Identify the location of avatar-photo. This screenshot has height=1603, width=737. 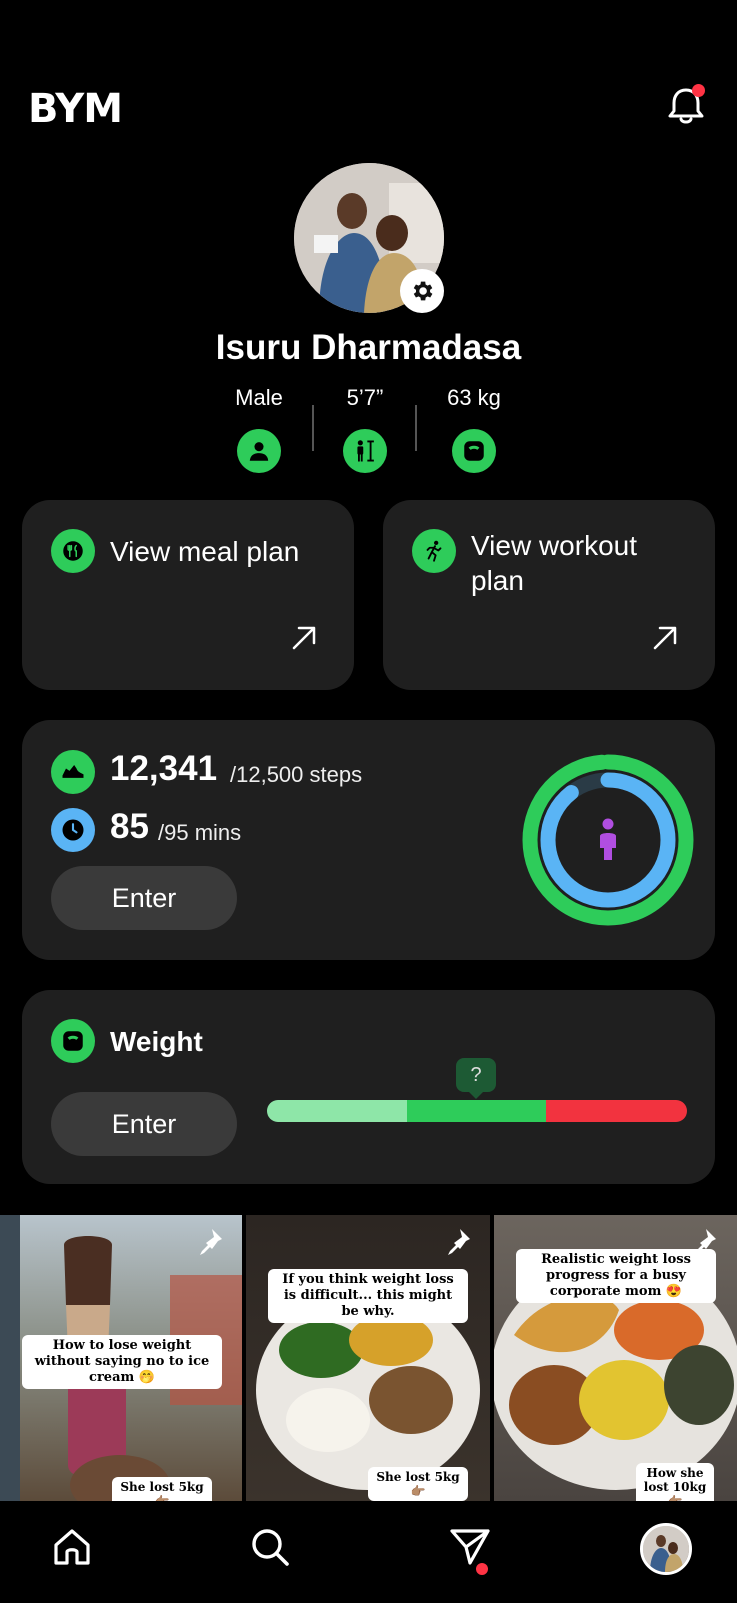
(666, 1549).